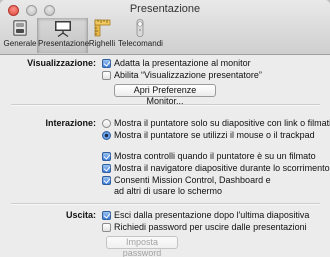 Image resolution: width=330 pixels, height=257 pixels. What do you see at coordinates (140, 28) in the screenshot?
I see `remote-icon` at bounding box center [140, 28].